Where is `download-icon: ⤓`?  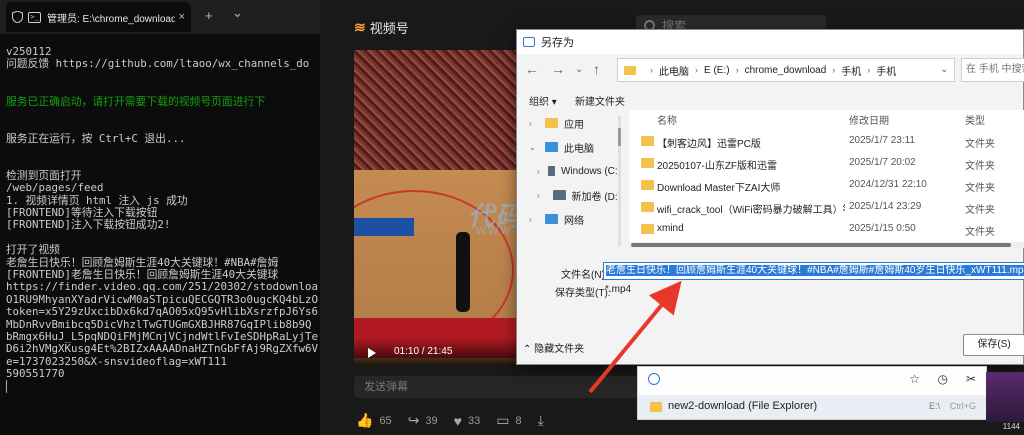 download-icon: ⤓ is located at coordinates (540, 420).